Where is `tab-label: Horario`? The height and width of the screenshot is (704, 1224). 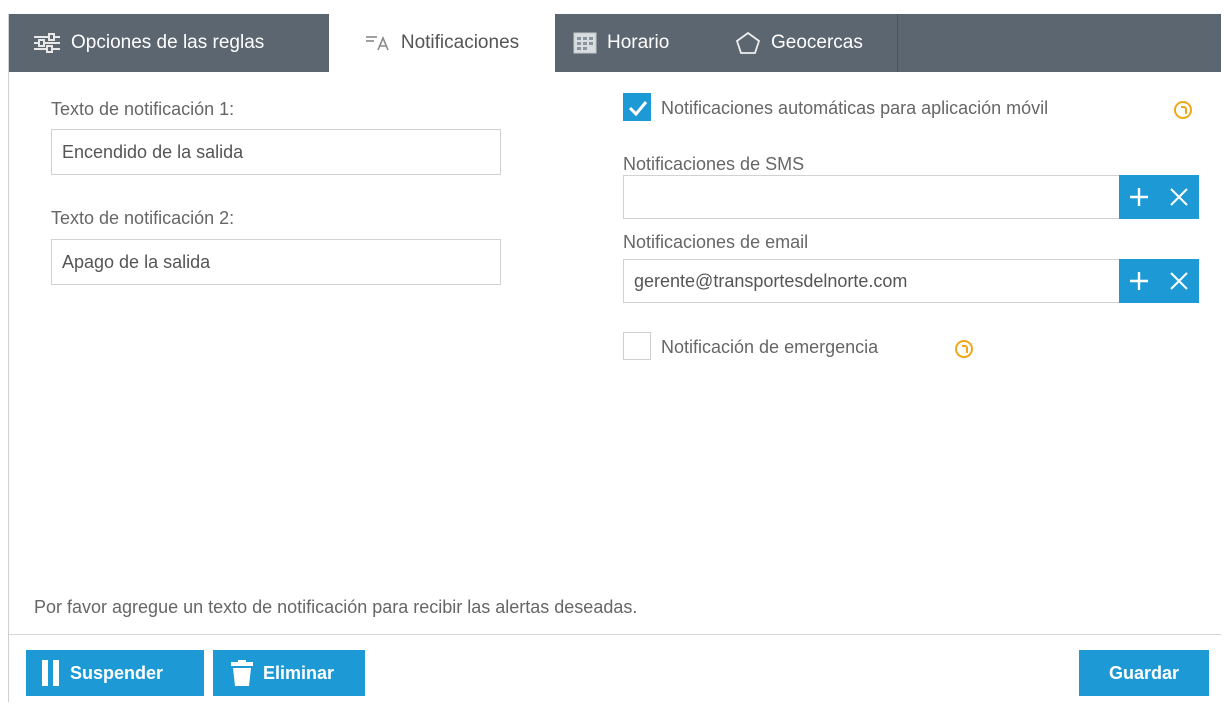
tab-label: Horario is located at coordinates (638, 42).